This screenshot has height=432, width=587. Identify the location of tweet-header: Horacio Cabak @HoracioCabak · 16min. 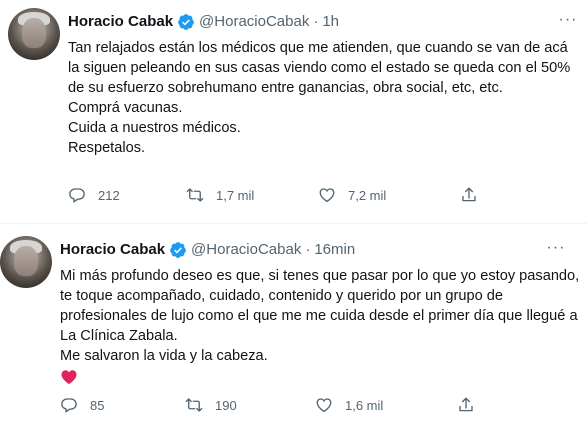
(207, 250).